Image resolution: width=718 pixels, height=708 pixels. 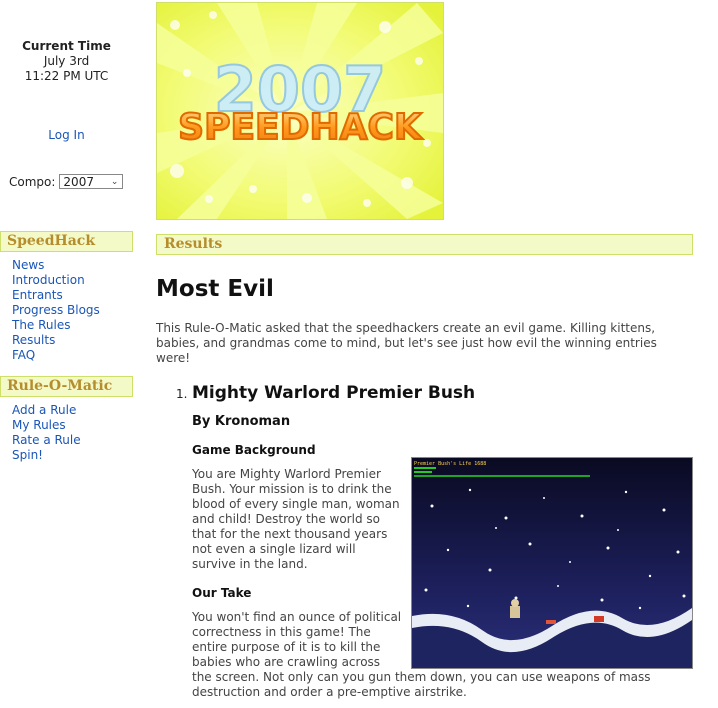 What do you see at coordinates (72, 295) in the screenshot?
I see `list-item: Entrants` at bounding box center [72, 295].